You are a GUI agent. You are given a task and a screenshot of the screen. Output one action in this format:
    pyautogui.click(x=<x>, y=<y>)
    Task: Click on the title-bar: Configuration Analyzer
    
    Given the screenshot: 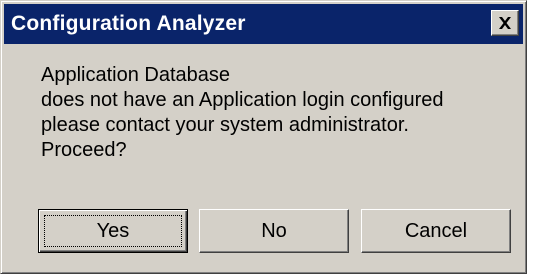 What is the action you would take?
    pyautogui.click(x=263, y=24)
    